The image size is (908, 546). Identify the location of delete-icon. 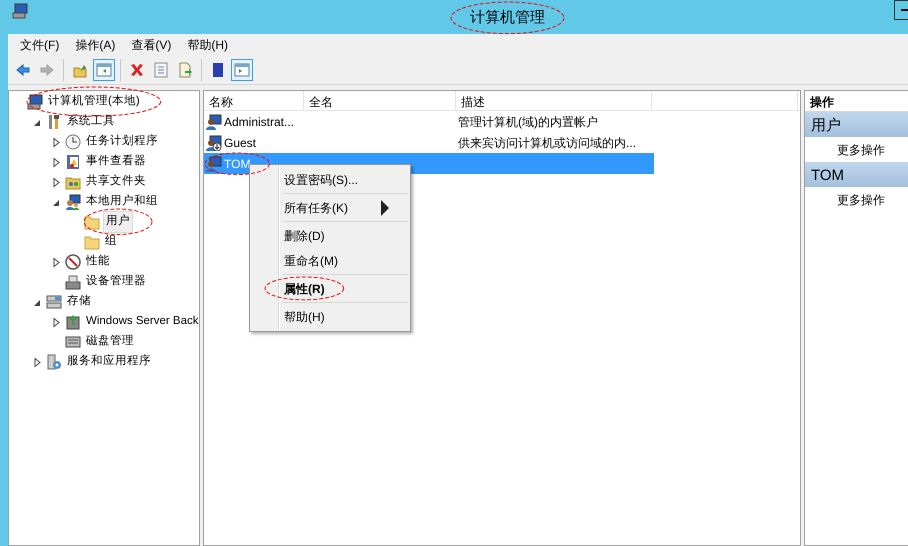
(137, 70).